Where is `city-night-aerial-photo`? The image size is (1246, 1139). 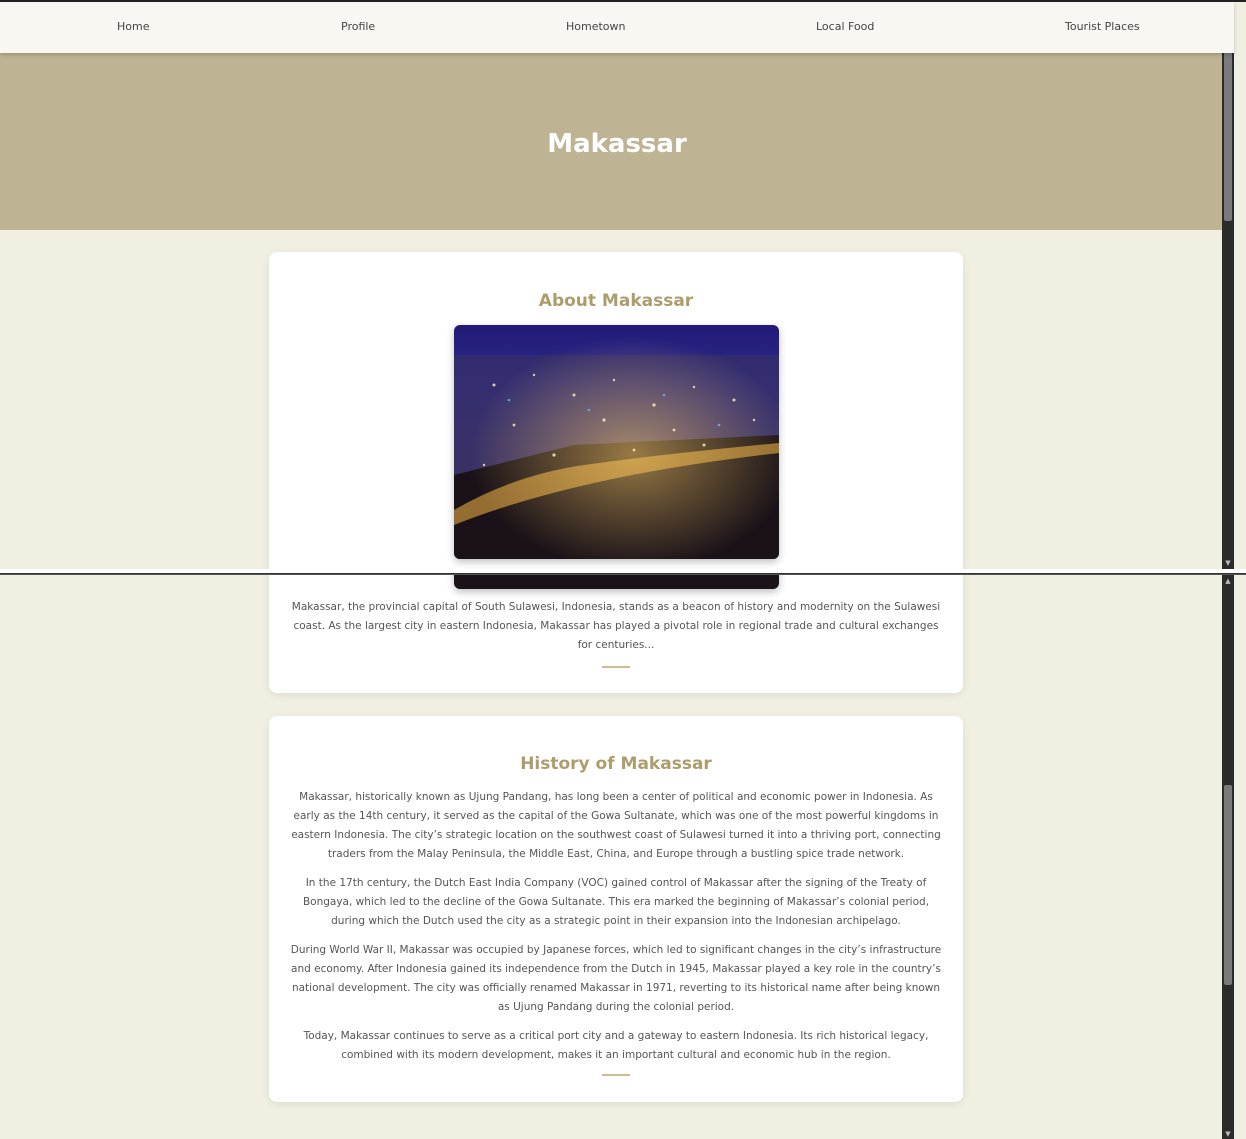
city-night-aerial-photo is located at coordinates (616, 442).